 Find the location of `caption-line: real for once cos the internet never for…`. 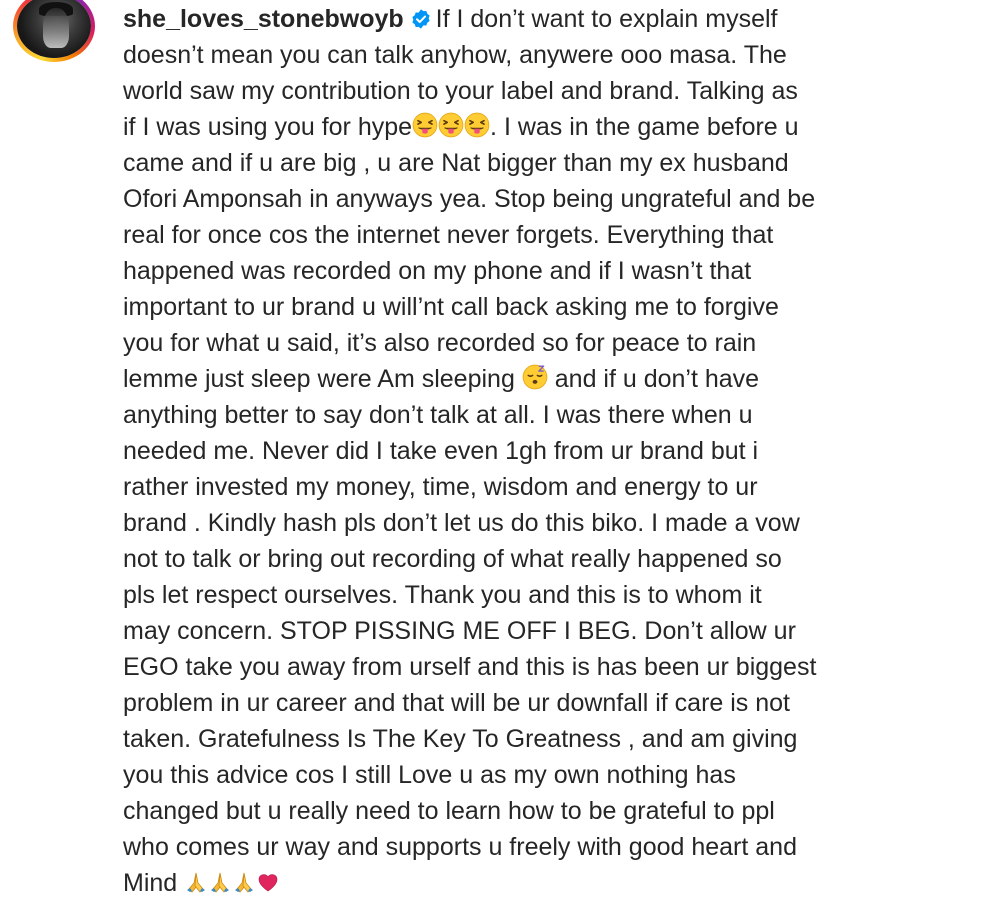

caption-line: real for once cos the internet never for… is located at coordinates (448, 235).